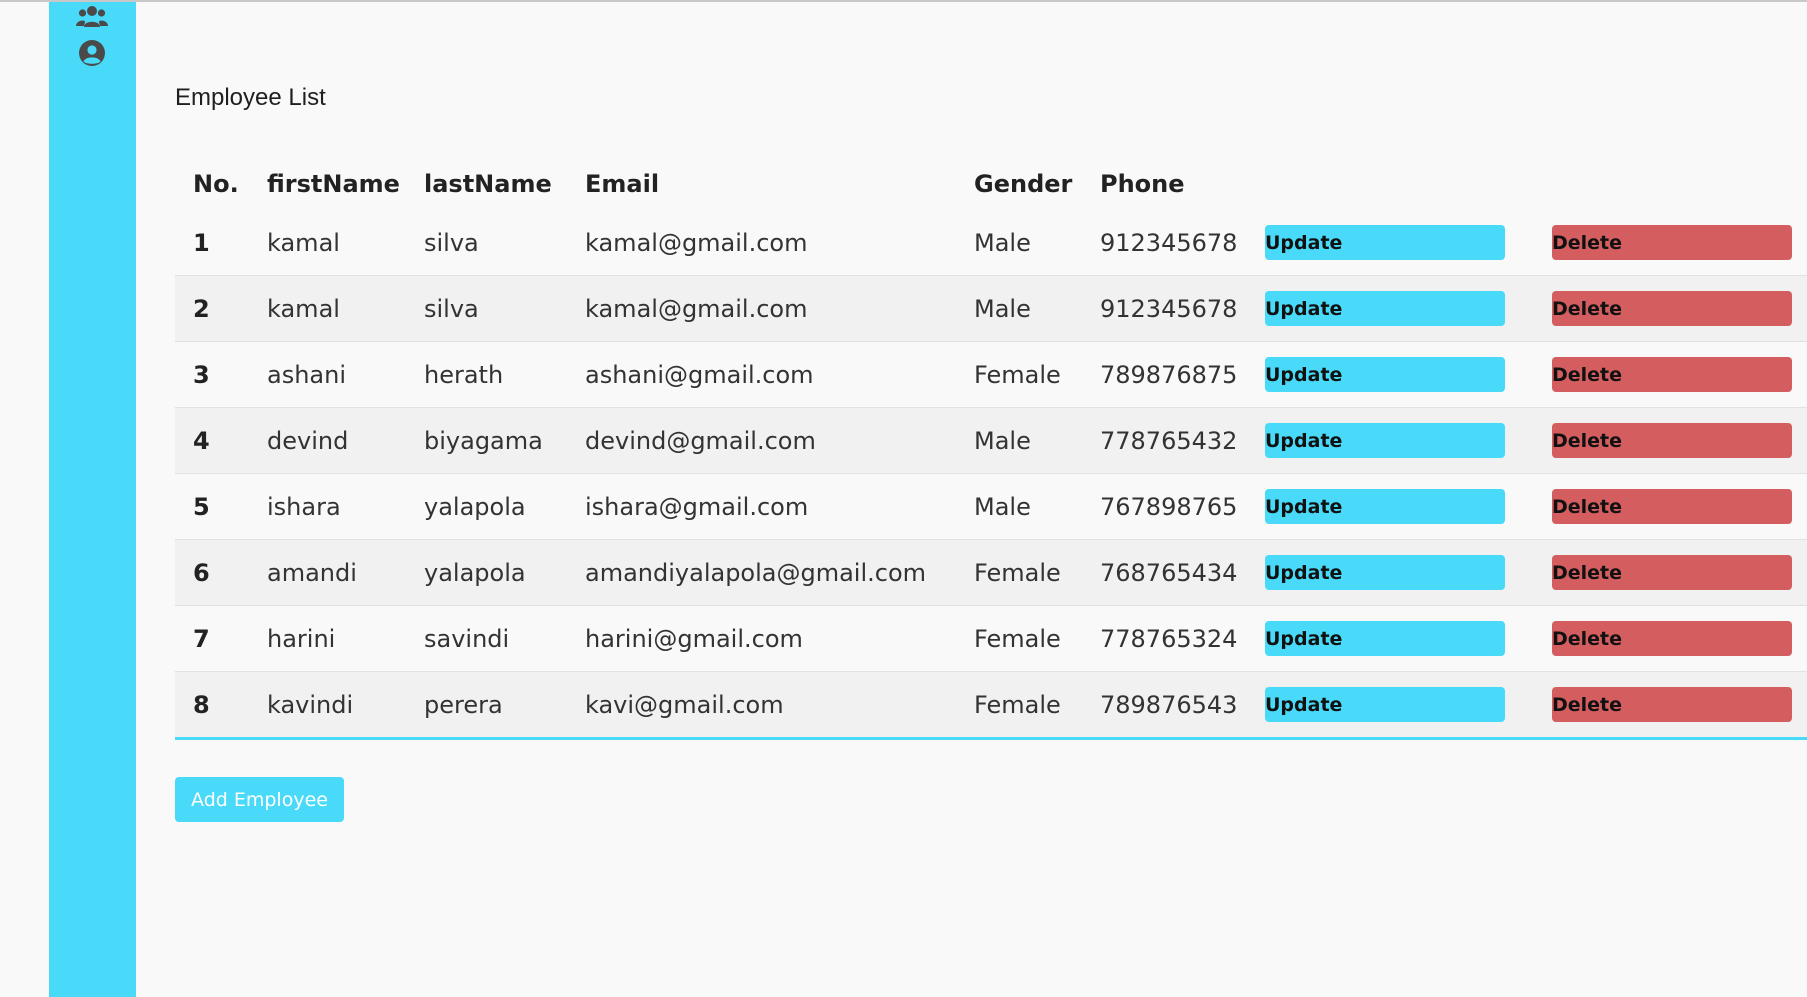  I want to click on cell-phone: 778765432, so click(1165, 440).